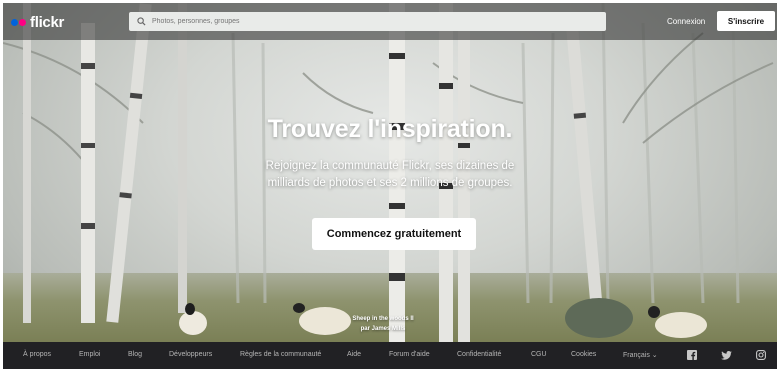  What do you see at coordinates (686, 21) in the screenshot?
I see `login-link: Connexion` at bounding box center [686, 21].